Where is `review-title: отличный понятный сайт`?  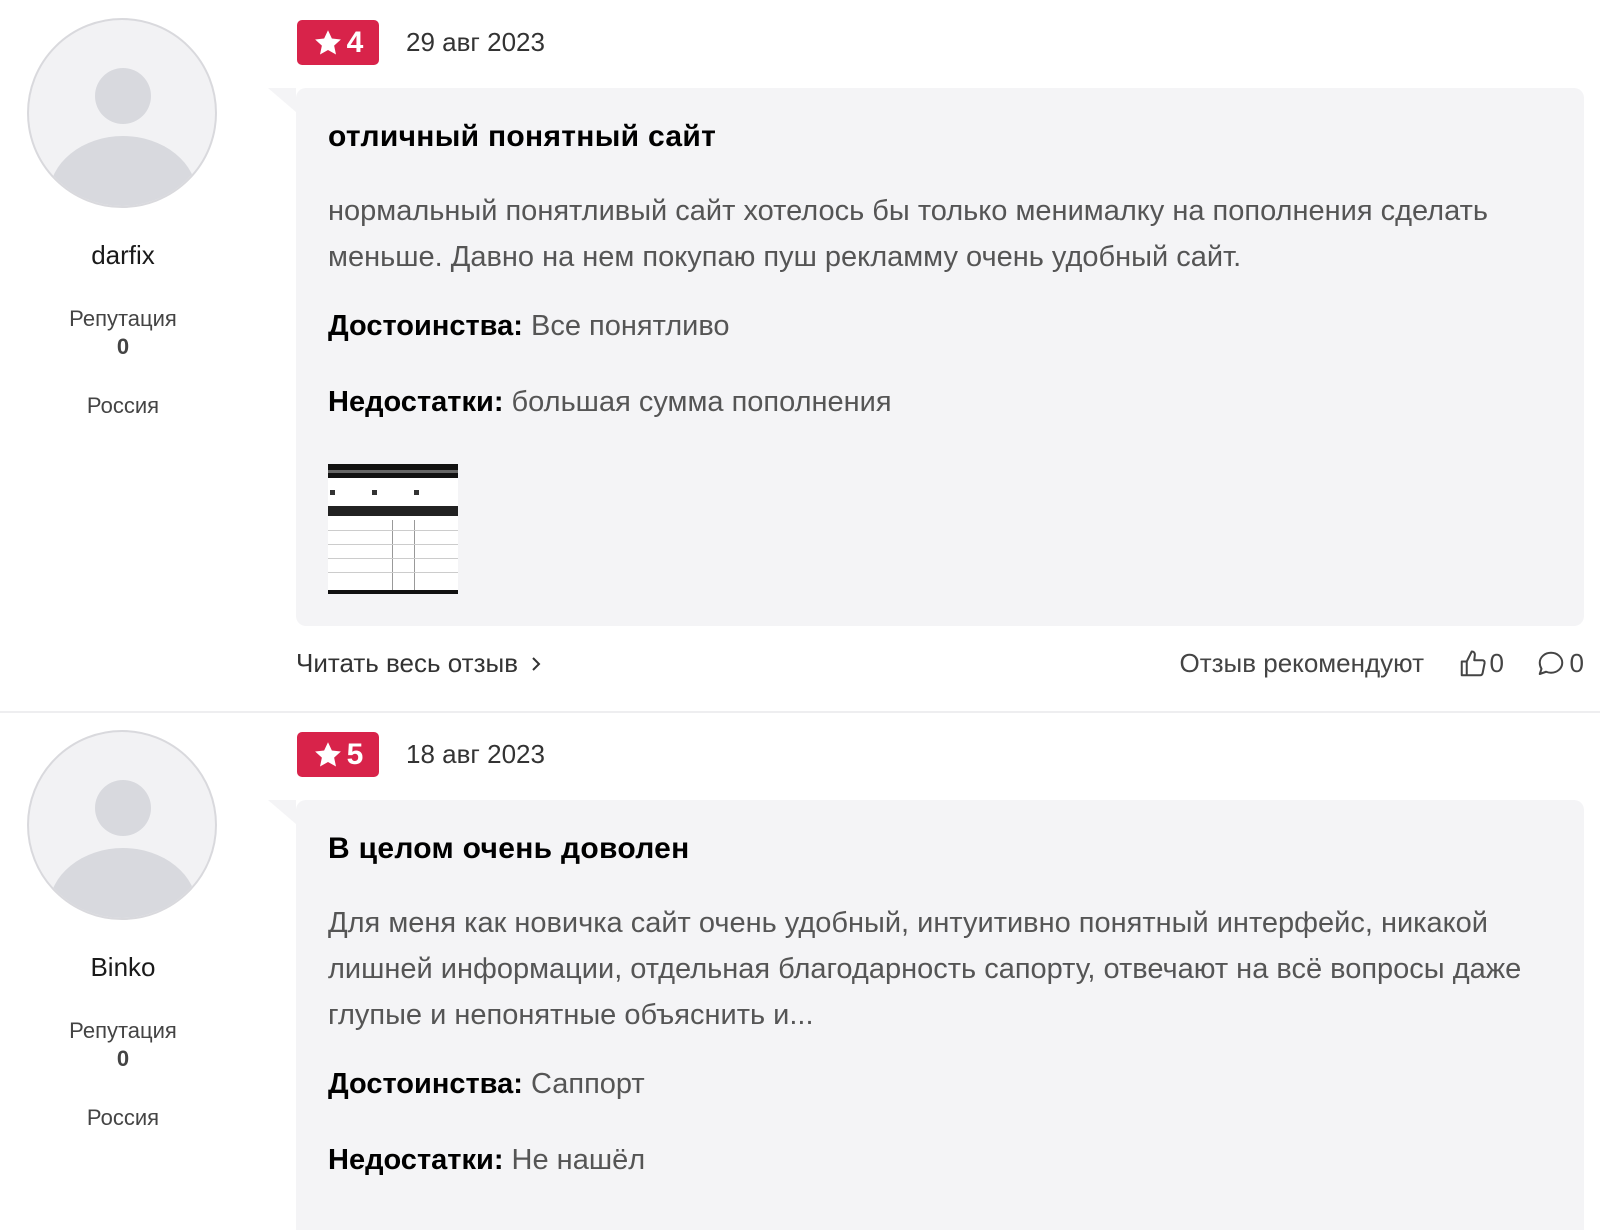 review-title: отличный понятный сайт is located at coordinates (522, 137).